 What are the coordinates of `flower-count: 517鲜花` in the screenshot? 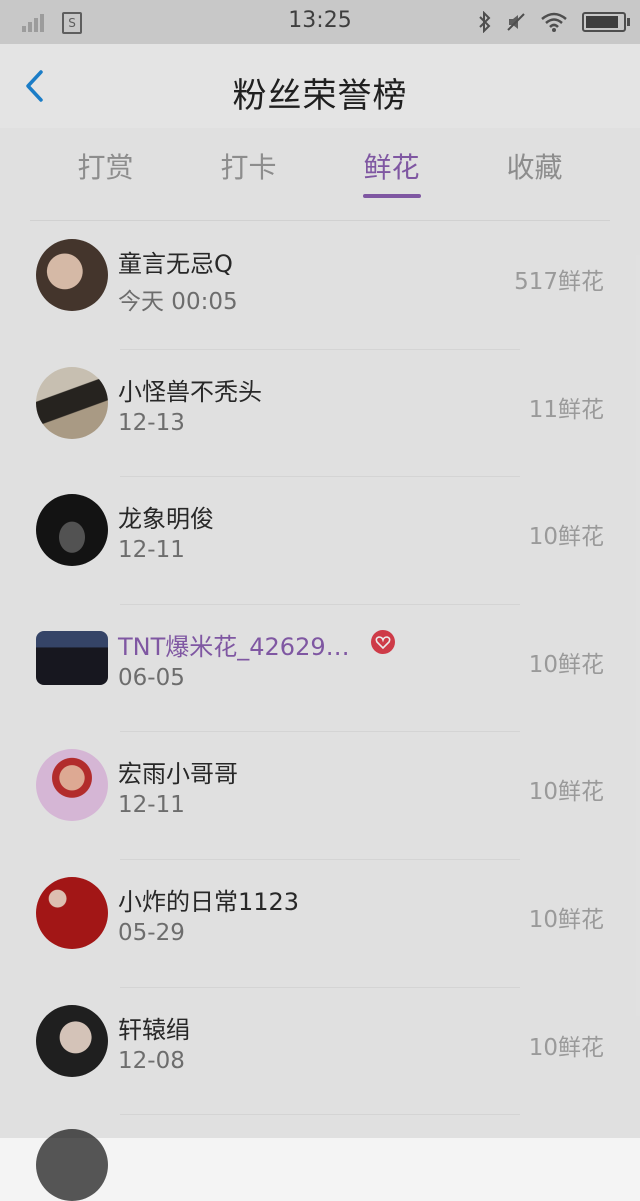 It's located at (559, 282).